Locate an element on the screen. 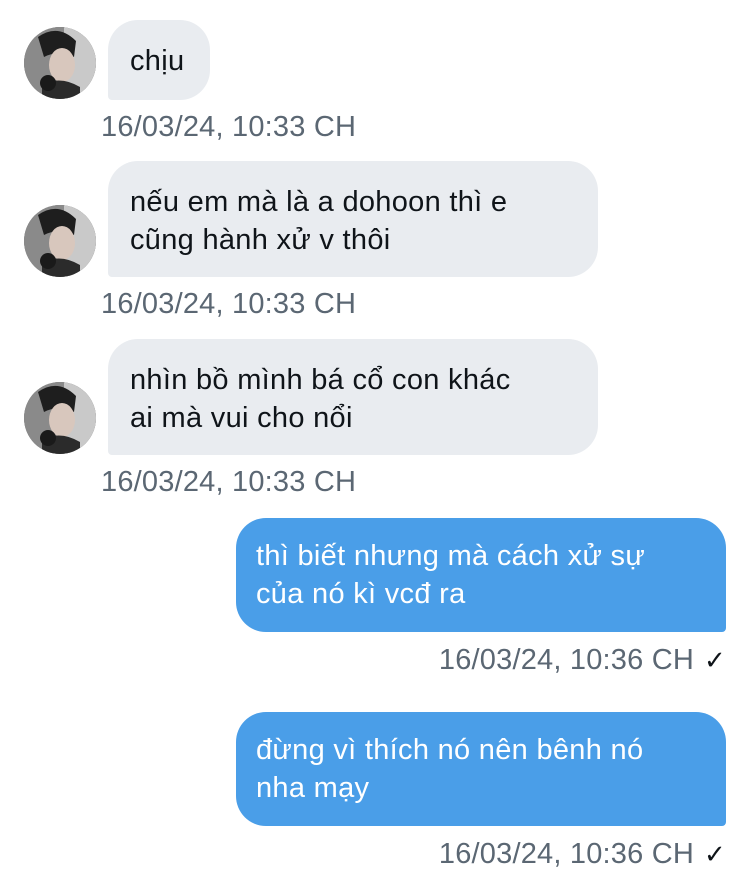  message-text: nhìn bồ mình bá cổ con khác is located at coordinates (320, 380).